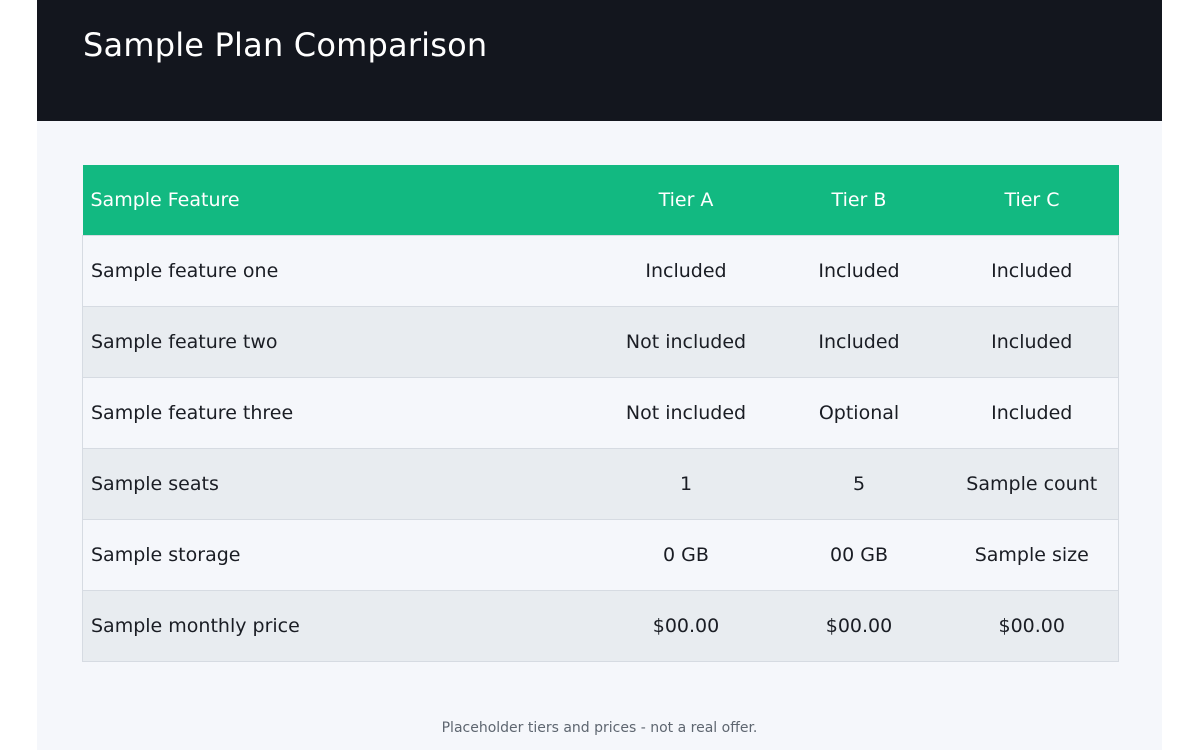  What do you see at coordinates (341, 484) in the screenshot?
I see `feature-cell: Sample seats` at bounding box center [341, 484].